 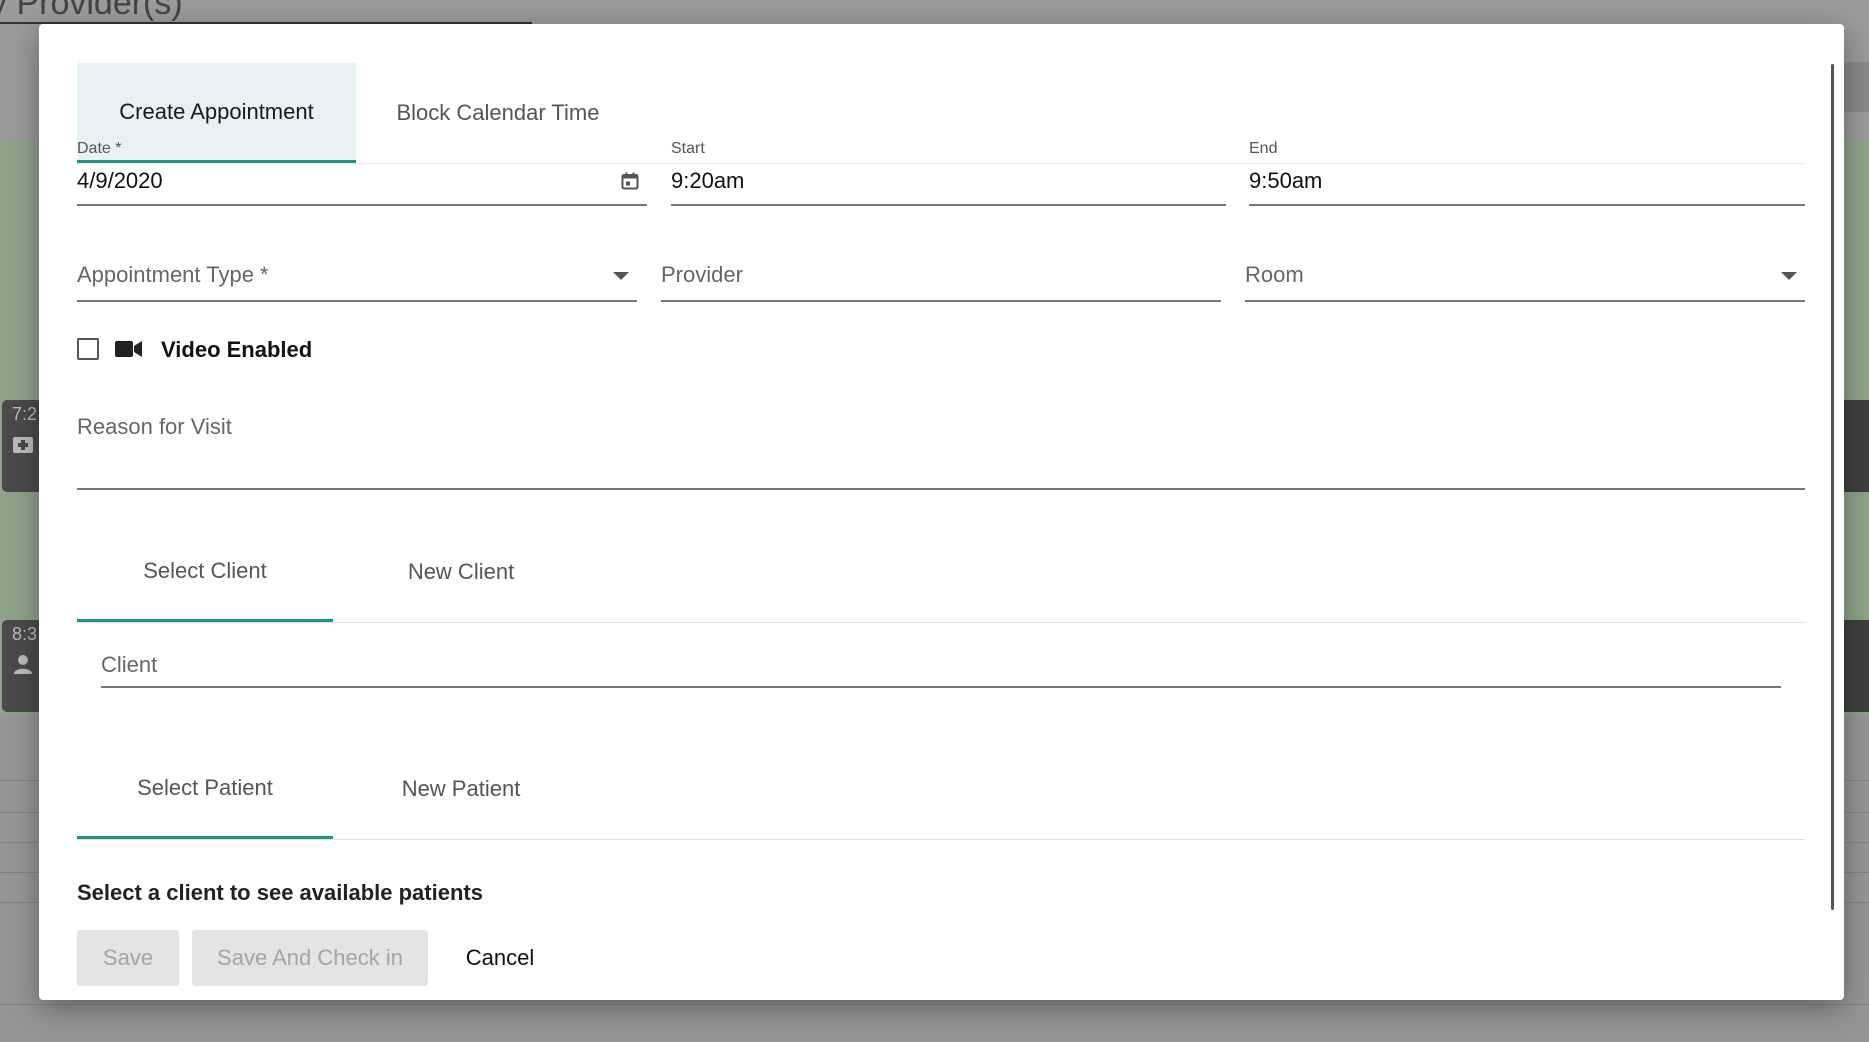 What do you see at coordinates (948, 173) in the screenshot?
I see `start-time-field: Start 9:20am` at bounding box center [948, 173].